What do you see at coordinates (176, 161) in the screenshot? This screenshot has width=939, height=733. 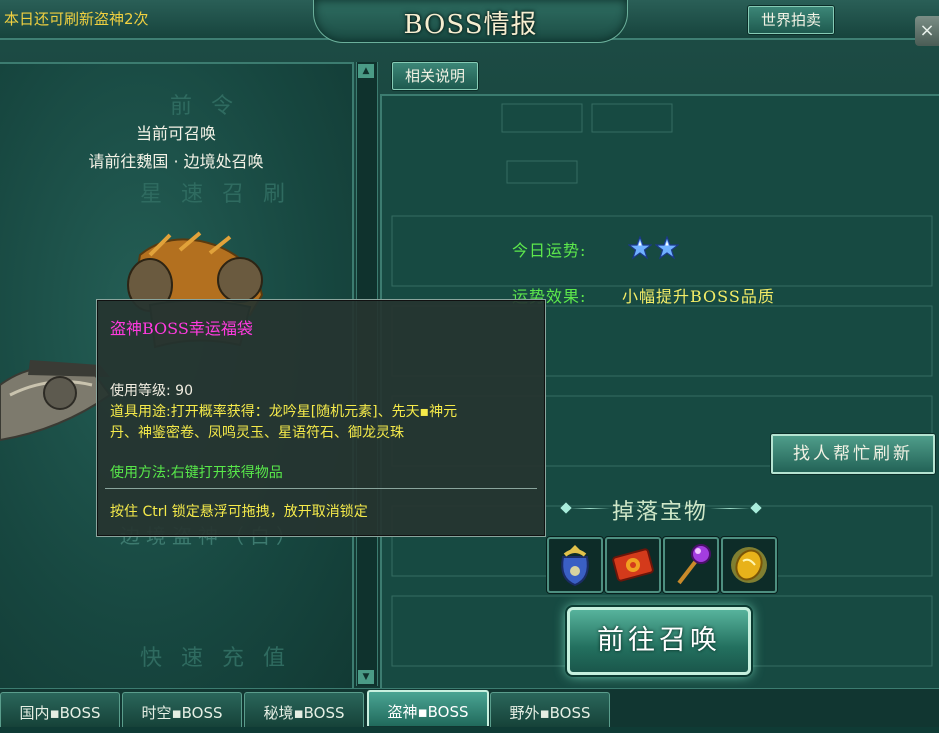 I see `summon-location: 请前往魏国 · 边境处召唤` at bounding box center [176, 161].